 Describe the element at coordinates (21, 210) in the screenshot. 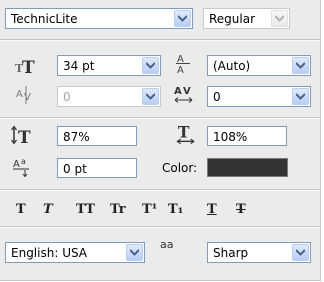

I see `faux-bold-button: T` at that location.